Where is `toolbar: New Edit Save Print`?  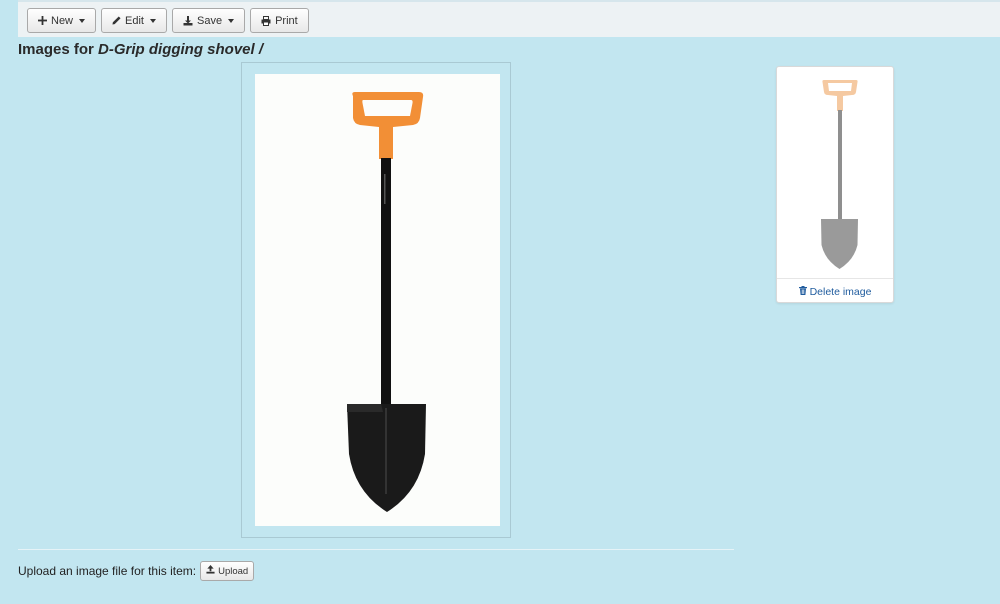
toolbar: New Edit Save Print is located at coordinates (509, 18).